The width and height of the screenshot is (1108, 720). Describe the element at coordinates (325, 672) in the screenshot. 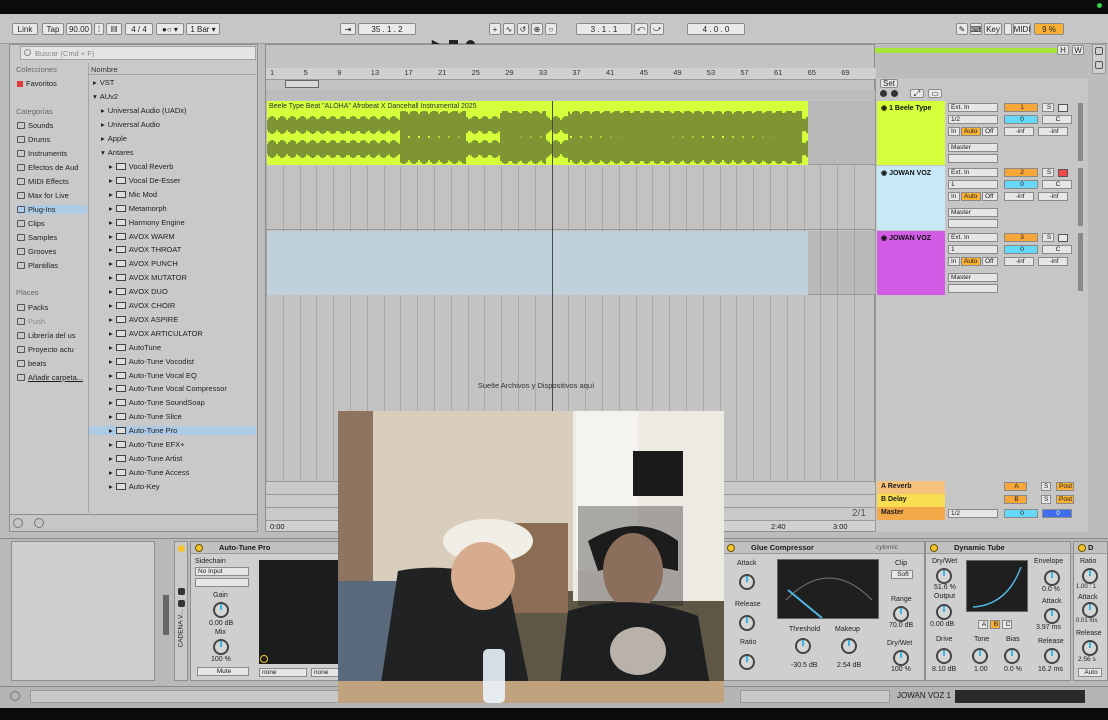

I see `none-select-2: none` at that location.